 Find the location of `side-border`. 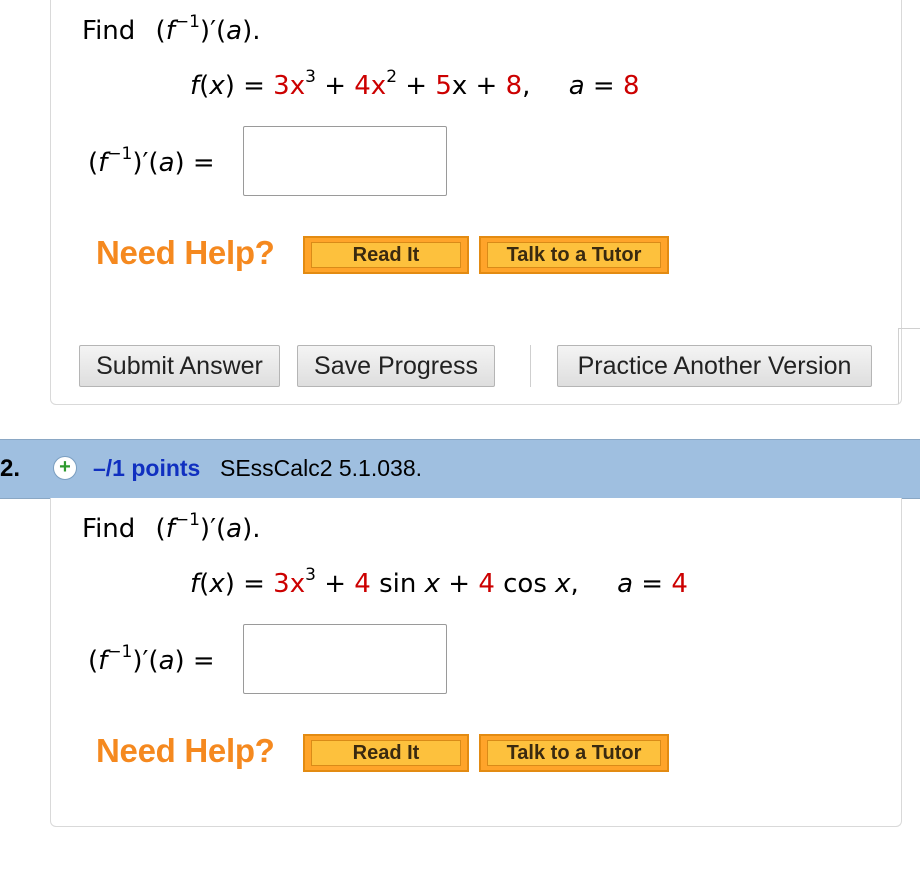

side-border is located at coordinates (909, 328).